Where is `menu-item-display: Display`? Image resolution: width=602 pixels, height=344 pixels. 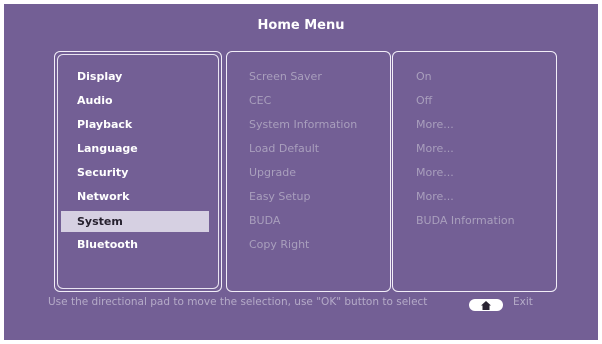
menu-item-display: Display is located at coordinates (135, 76).